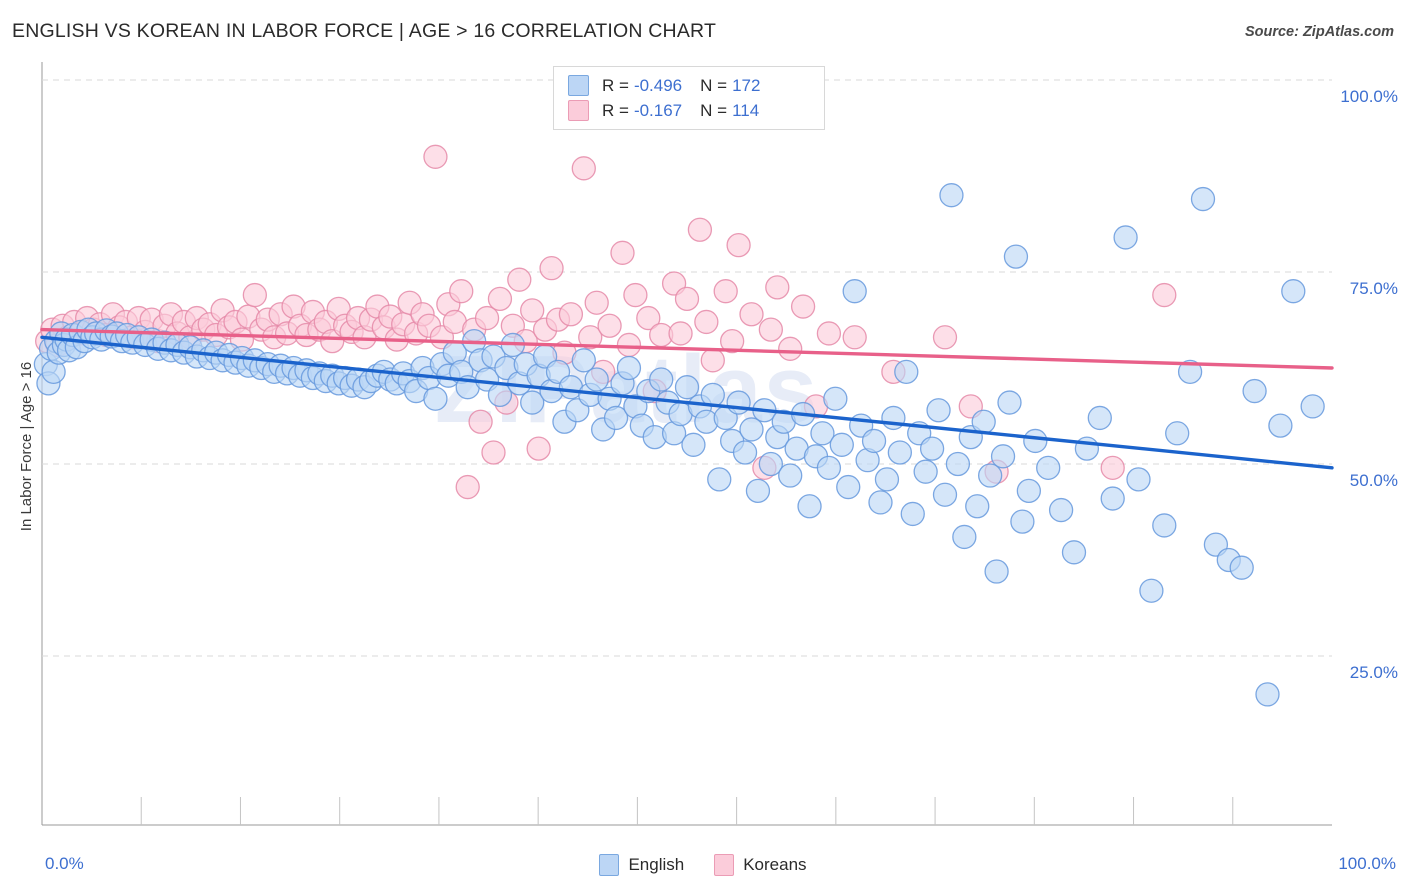 The width and height of the screenshot is (1406, 892). What do you see at coordinates (724, 865) in the screenshot?
I see `koreans-legend-swatch-icon` at bounding box center [724, 865].